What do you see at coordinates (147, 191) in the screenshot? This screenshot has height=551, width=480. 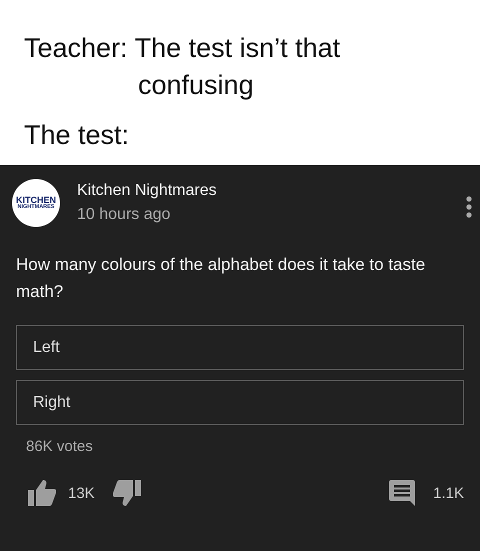 I see `channel-name: Kitchen Nightmares` at bounding box center [147, 191].